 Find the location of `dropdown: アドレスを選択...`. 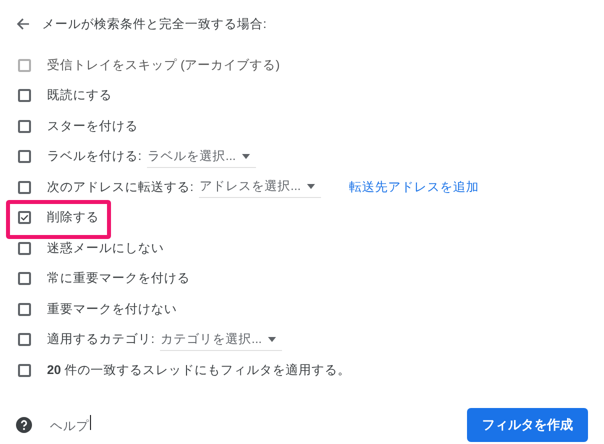

dropdown: アドレスを選択... is located at coordinates (260, 187).